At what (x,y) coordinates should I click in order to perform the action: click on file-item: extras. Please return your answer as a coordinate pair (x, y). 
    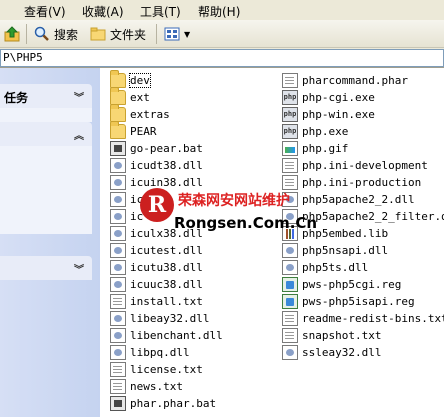
    Looking at the image, I should click on (140, 113).